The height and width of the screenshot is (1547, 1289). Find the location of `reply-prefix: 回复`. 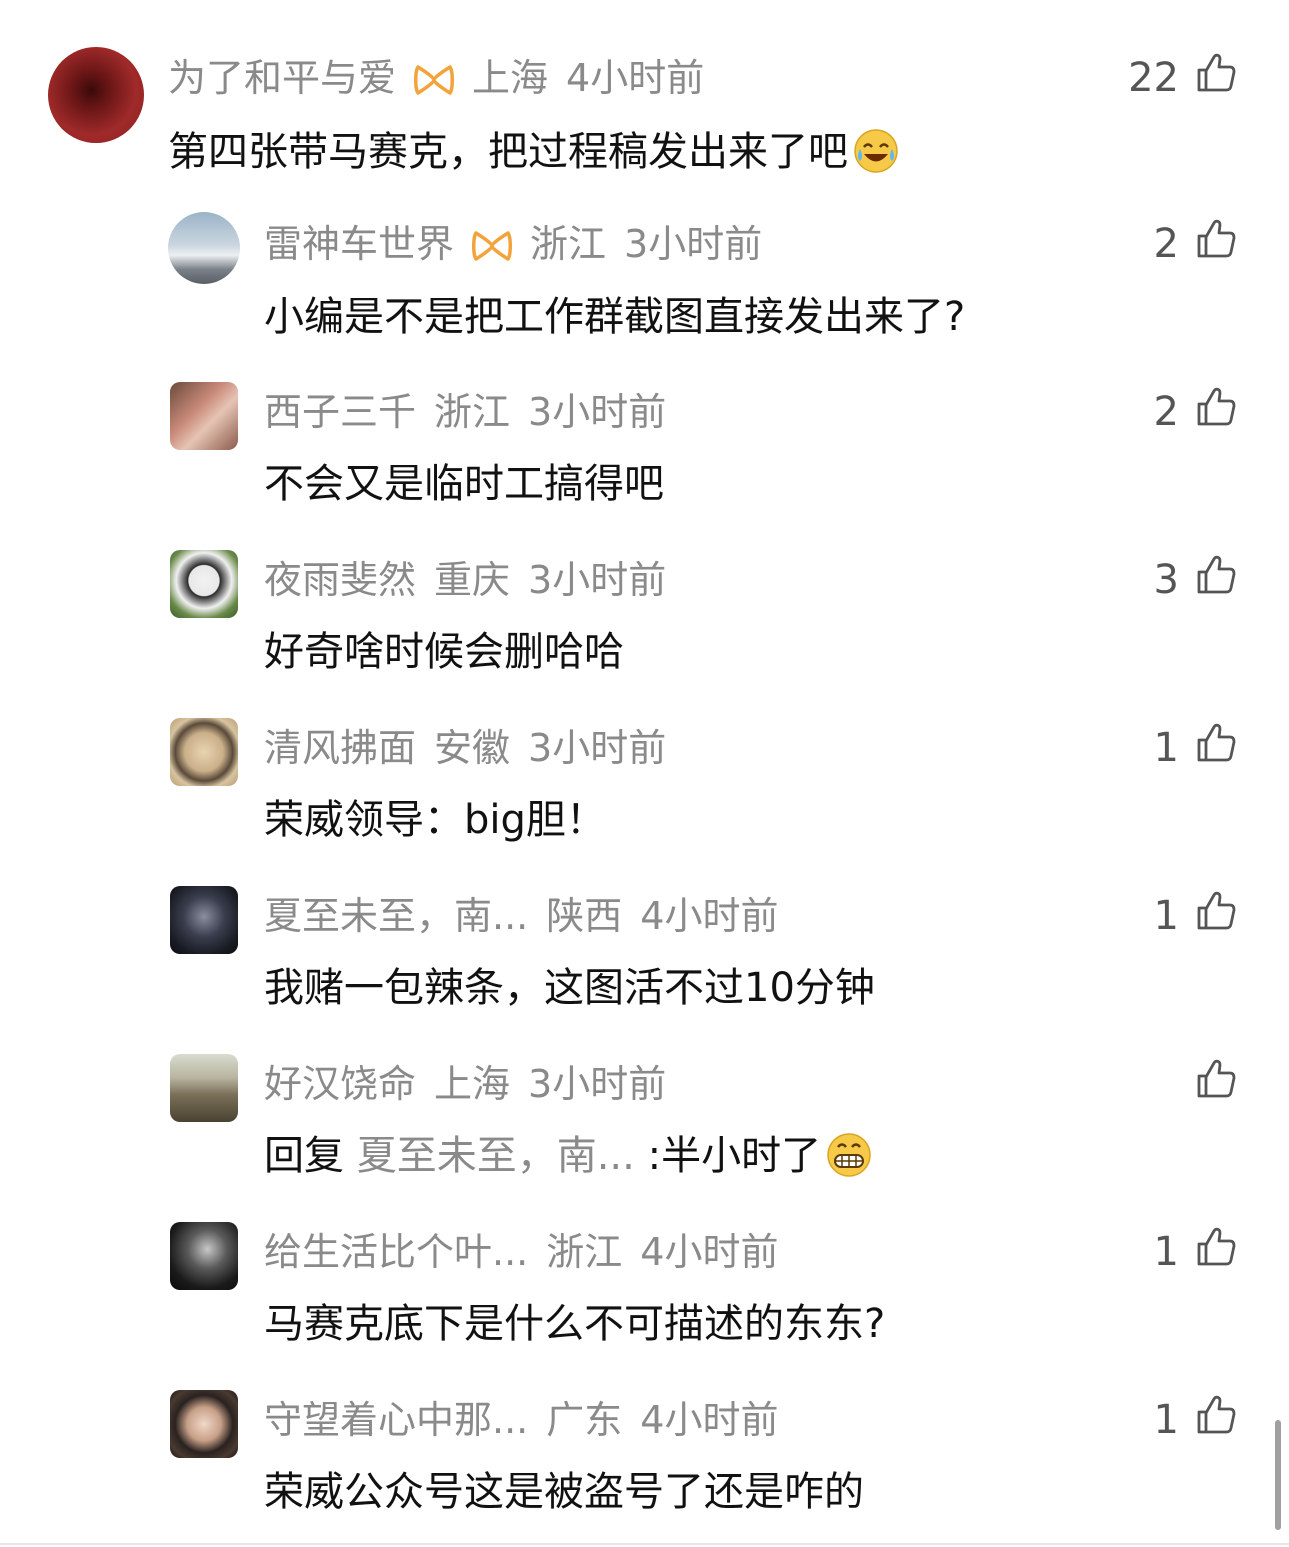

reply-prefix: 回复 is located at coordinates (304, 1156).